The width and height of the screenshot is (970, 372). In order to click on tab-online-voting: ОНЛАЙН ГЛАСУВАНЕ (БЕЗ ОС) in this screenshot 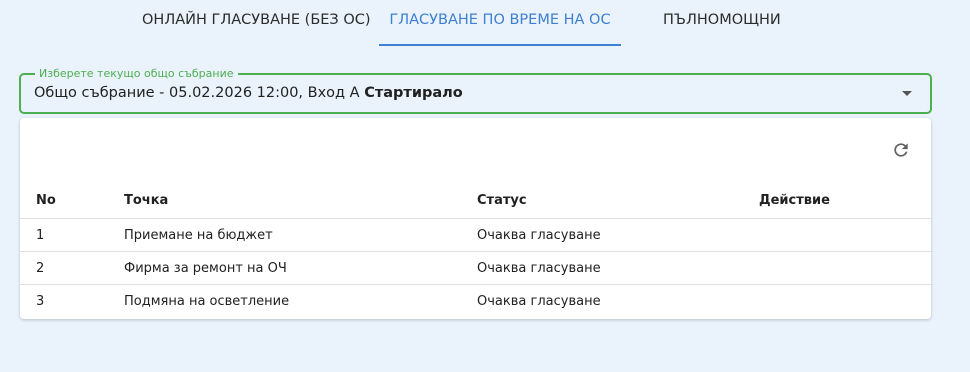, I will do `click(256, 22)`.